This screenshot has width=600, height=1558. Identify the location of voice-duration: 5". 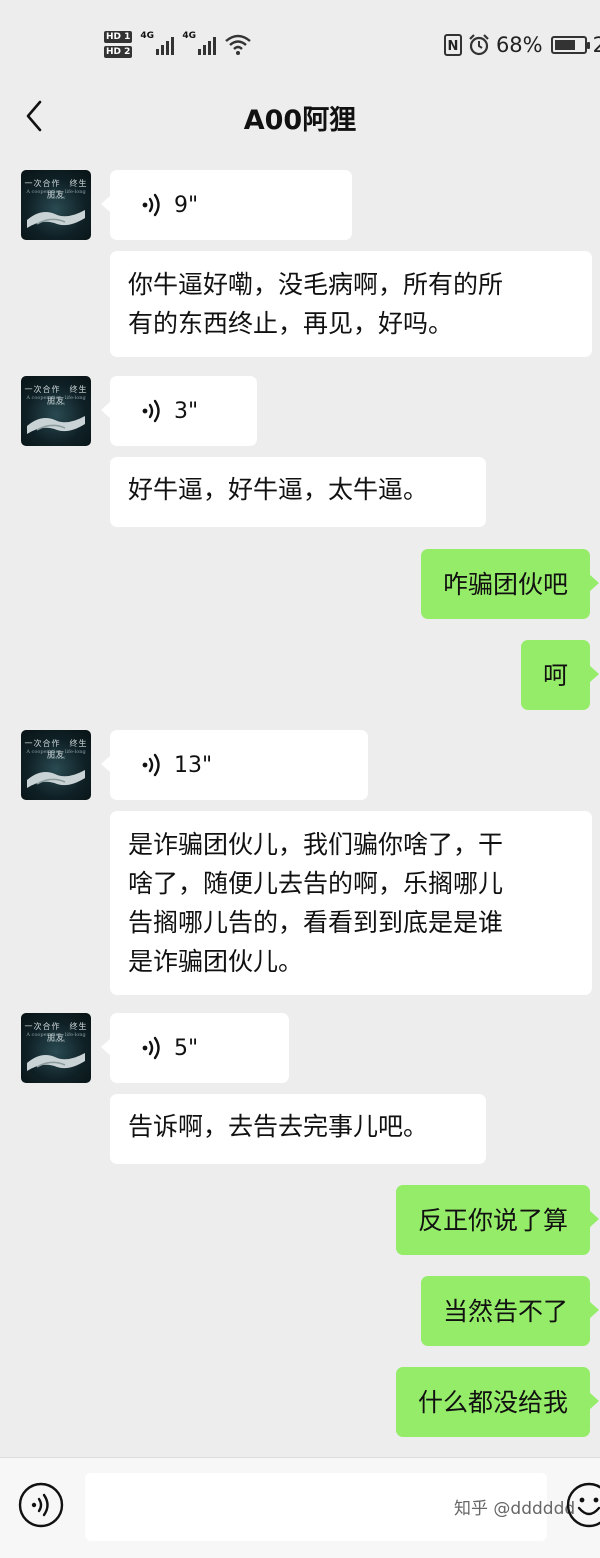
(186, 1048).